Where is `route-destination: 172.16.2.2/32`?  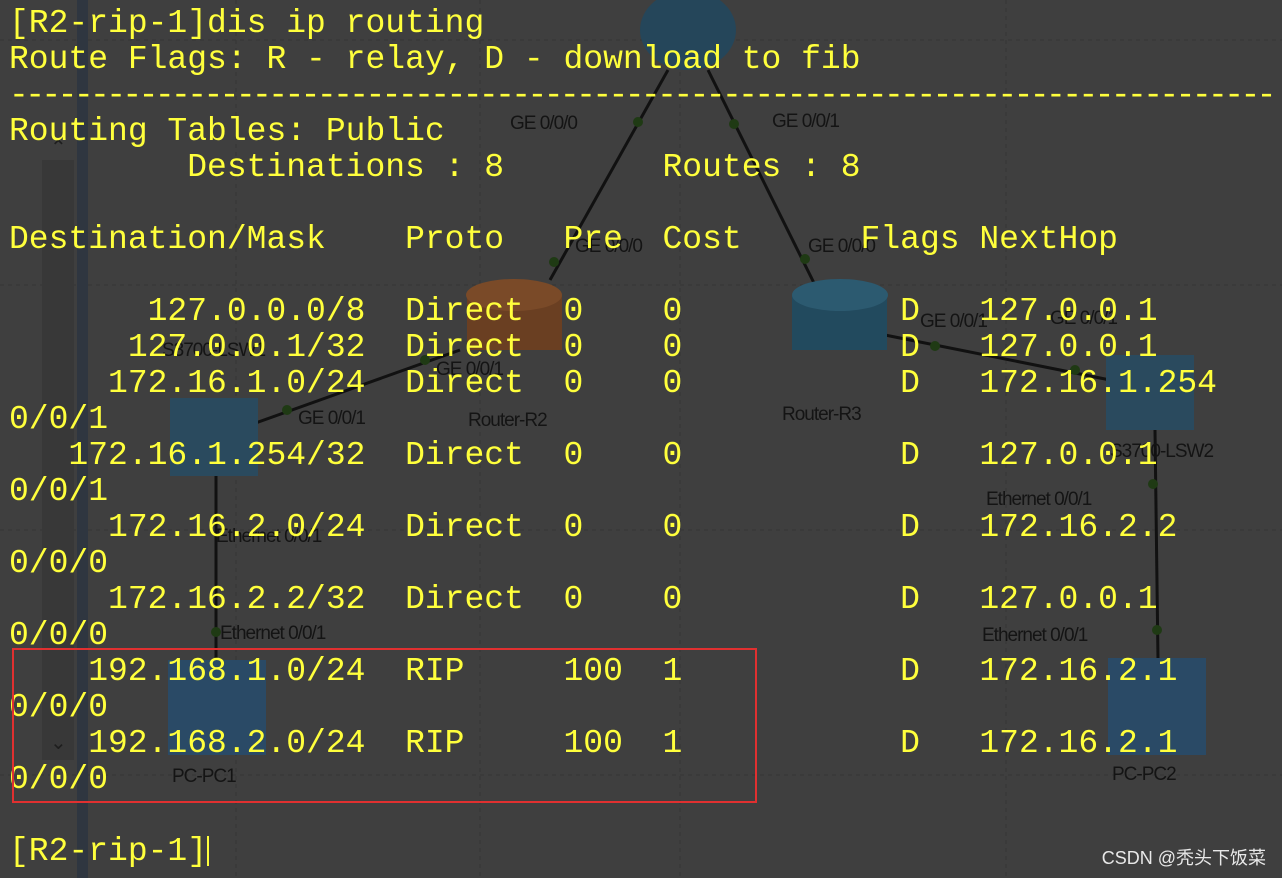
route-destination: 172.16.2.2/32 is located at coordinates (237, 599).